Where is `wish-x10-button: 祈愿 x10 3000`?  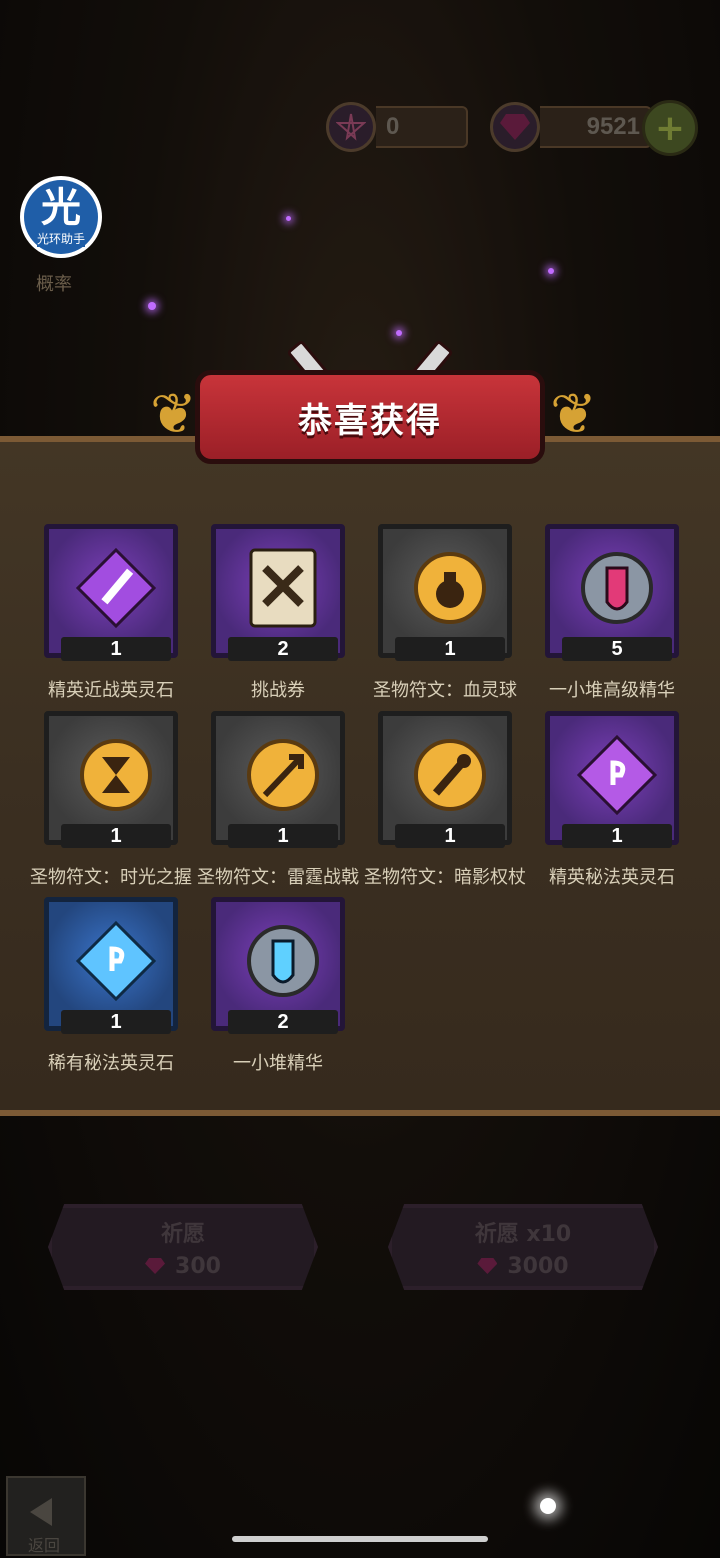 wish-x10-button: 祈愿 x10 3000 is located at coordinates (523, 1247).